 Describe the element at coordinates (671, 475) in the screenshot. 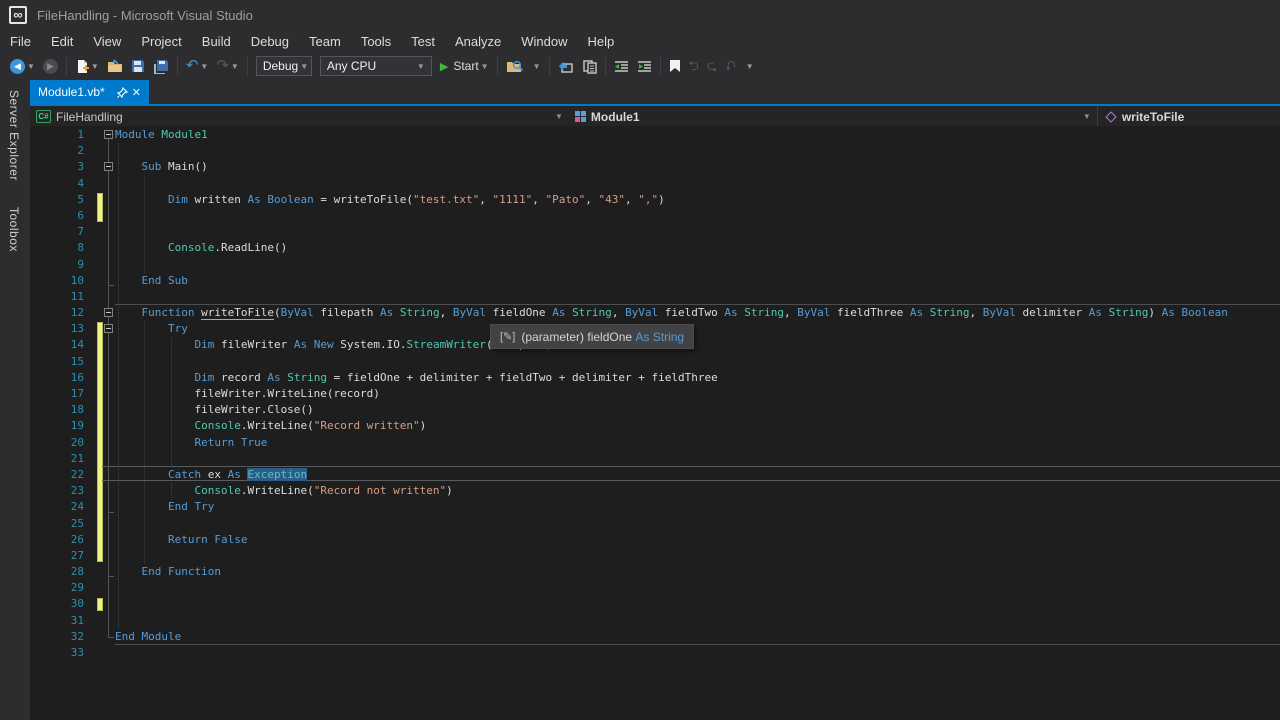

I see `code-line-22: Catch ex As Exception` at that location.